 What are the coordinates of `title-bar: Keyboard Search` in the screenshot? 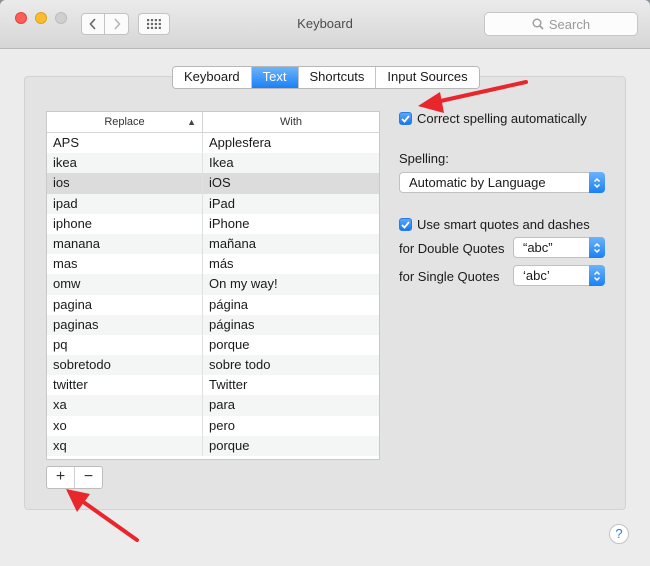 It's located at (325, 24).